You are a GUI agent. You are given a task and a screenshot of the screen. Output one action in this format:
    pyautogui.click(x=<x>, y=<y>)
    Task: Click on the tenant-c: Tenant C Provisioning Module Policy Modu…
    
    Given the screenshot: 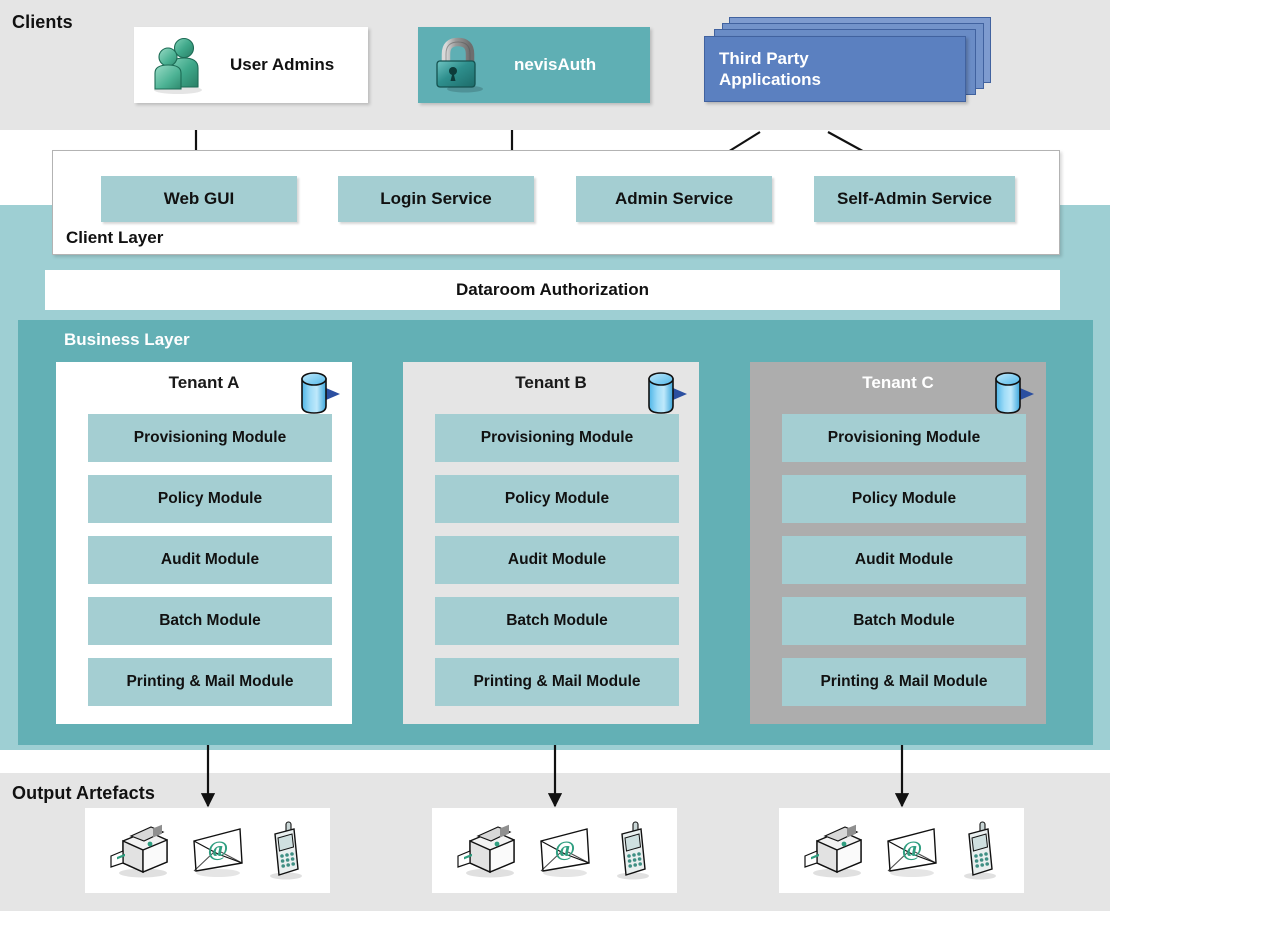 What is the action you would take?
    pyautogui.click(x=898, y=543)
    